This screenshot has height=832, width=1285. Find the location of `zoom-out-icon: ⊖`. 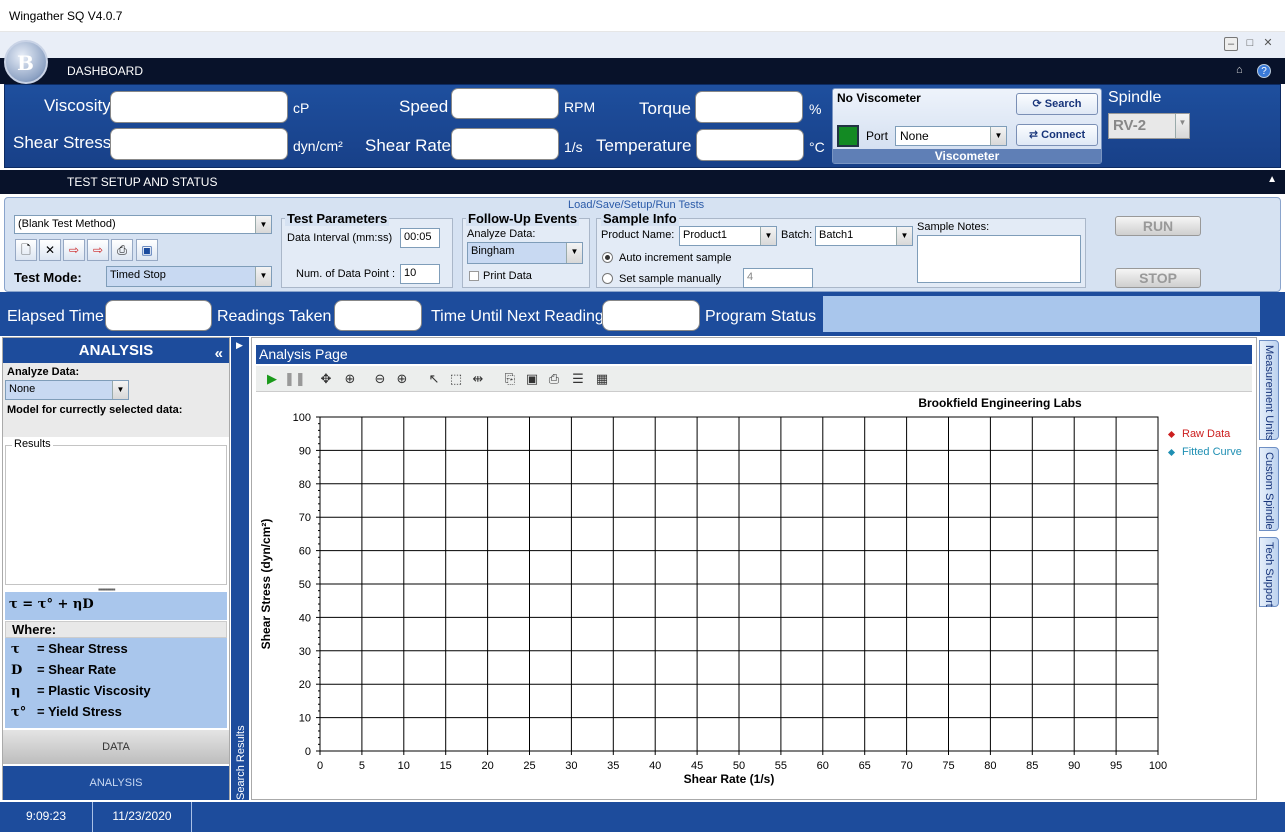

zoom-out-icon: ⊖ is located at coordinates (380, 379).